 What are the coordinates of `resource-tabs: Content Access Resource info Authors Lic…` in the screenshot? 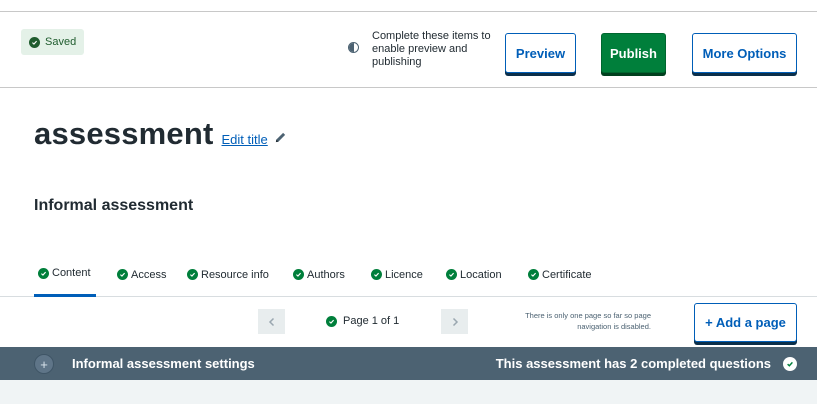 It's located at (408, 277).